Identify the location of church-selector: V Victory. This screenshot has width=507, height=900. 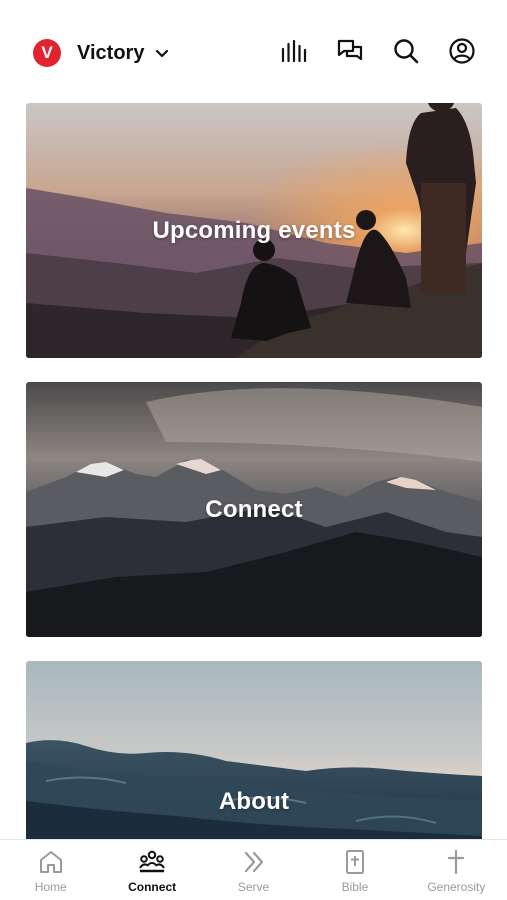
(101, 53).